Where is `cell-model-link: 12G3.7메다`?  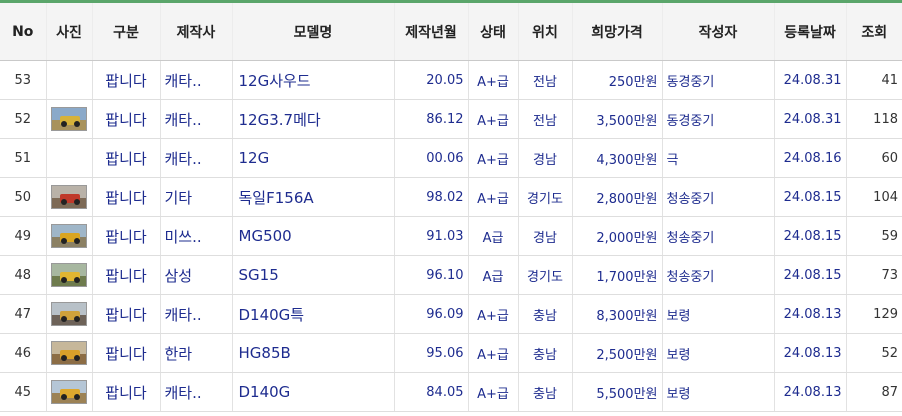 cell-model-link: 12G3.7메다 is located at coordinates (312, 119).